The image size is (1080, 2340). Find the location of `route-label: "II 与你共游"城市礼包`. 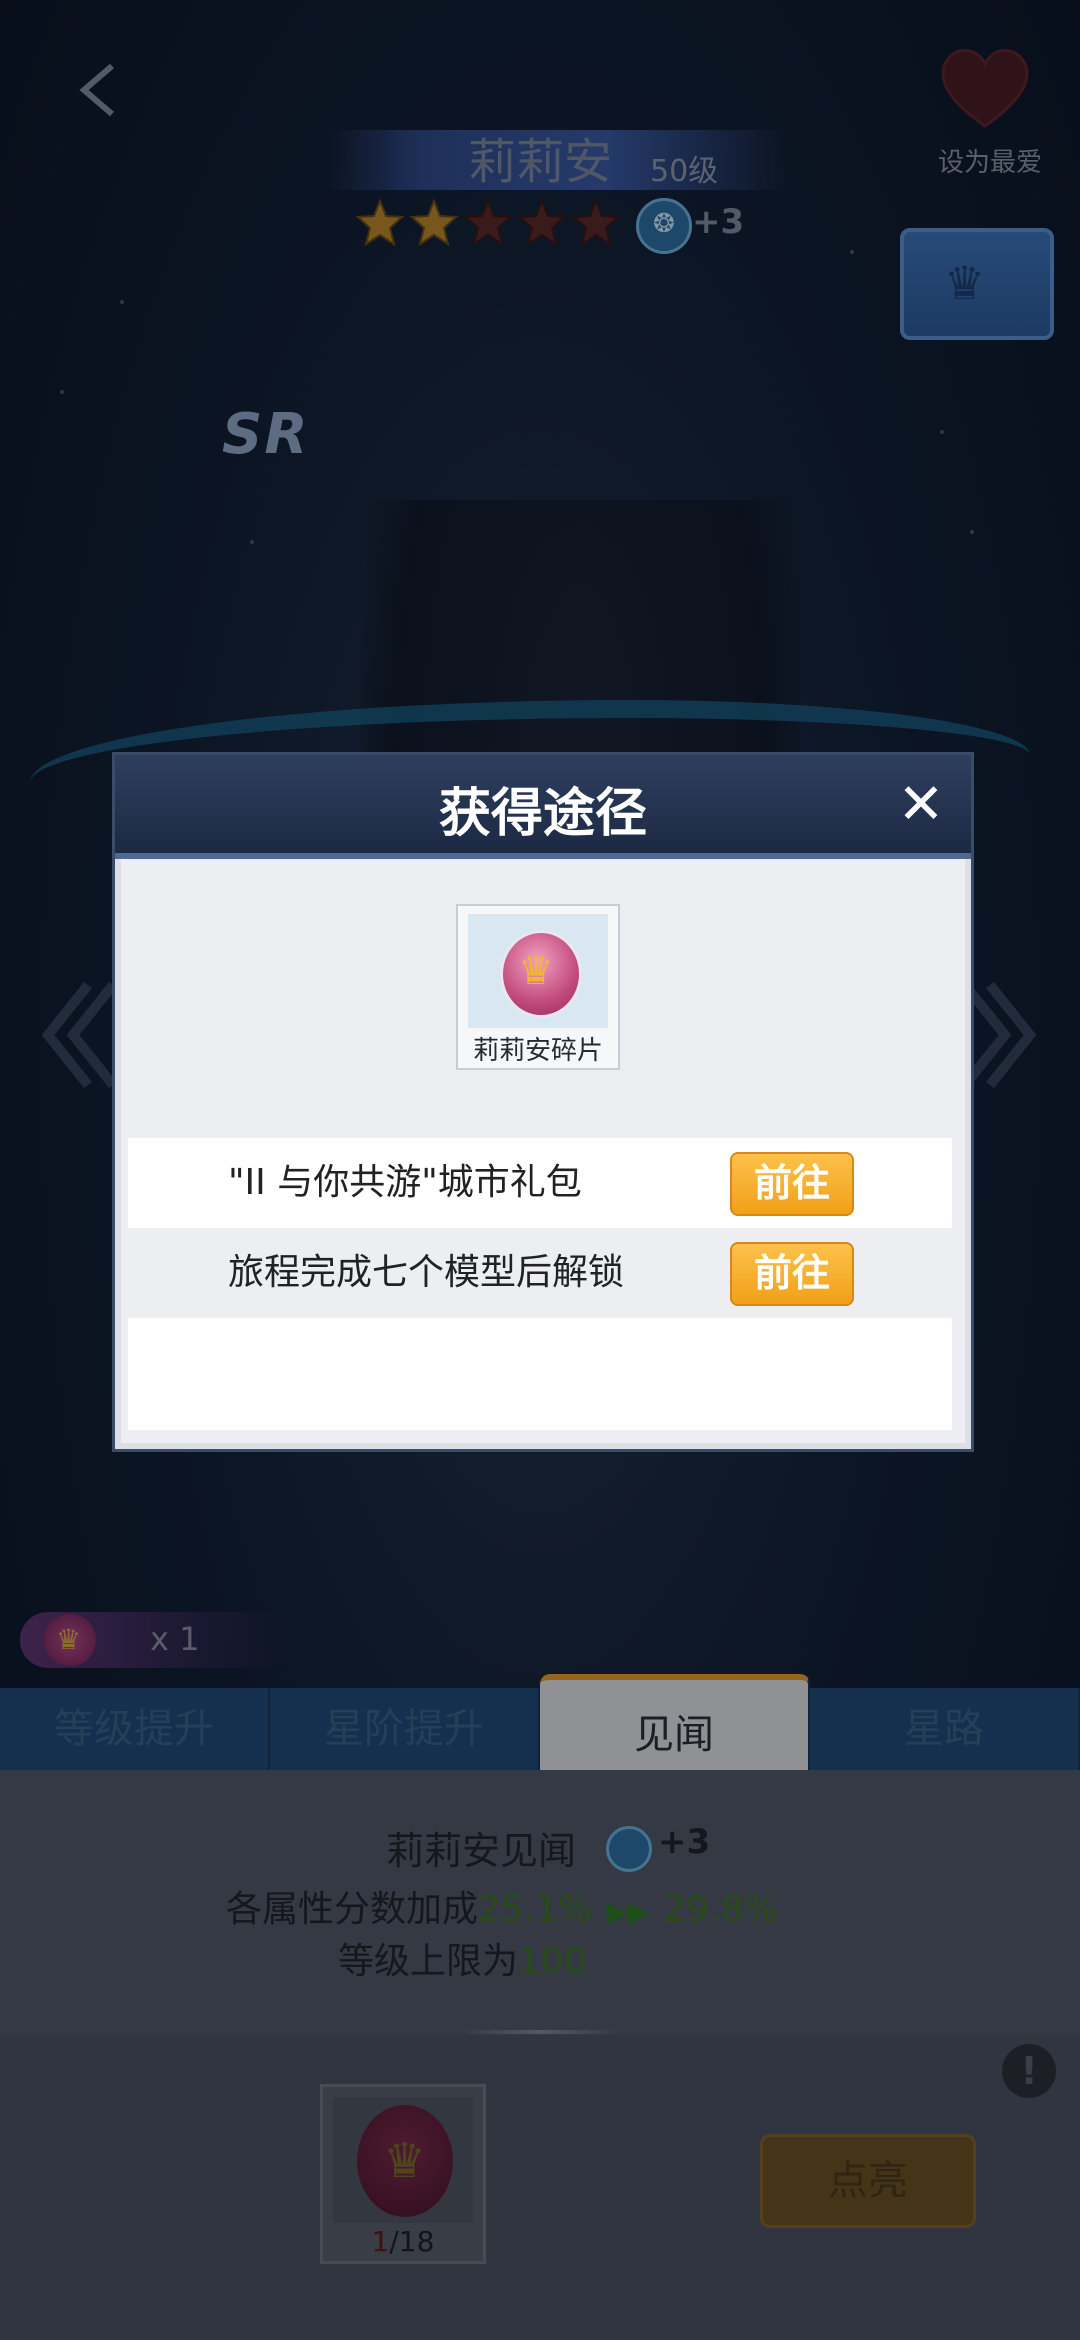

route-label: "II 与你共游"城市礼包 is located at coordinates (405, 1182).